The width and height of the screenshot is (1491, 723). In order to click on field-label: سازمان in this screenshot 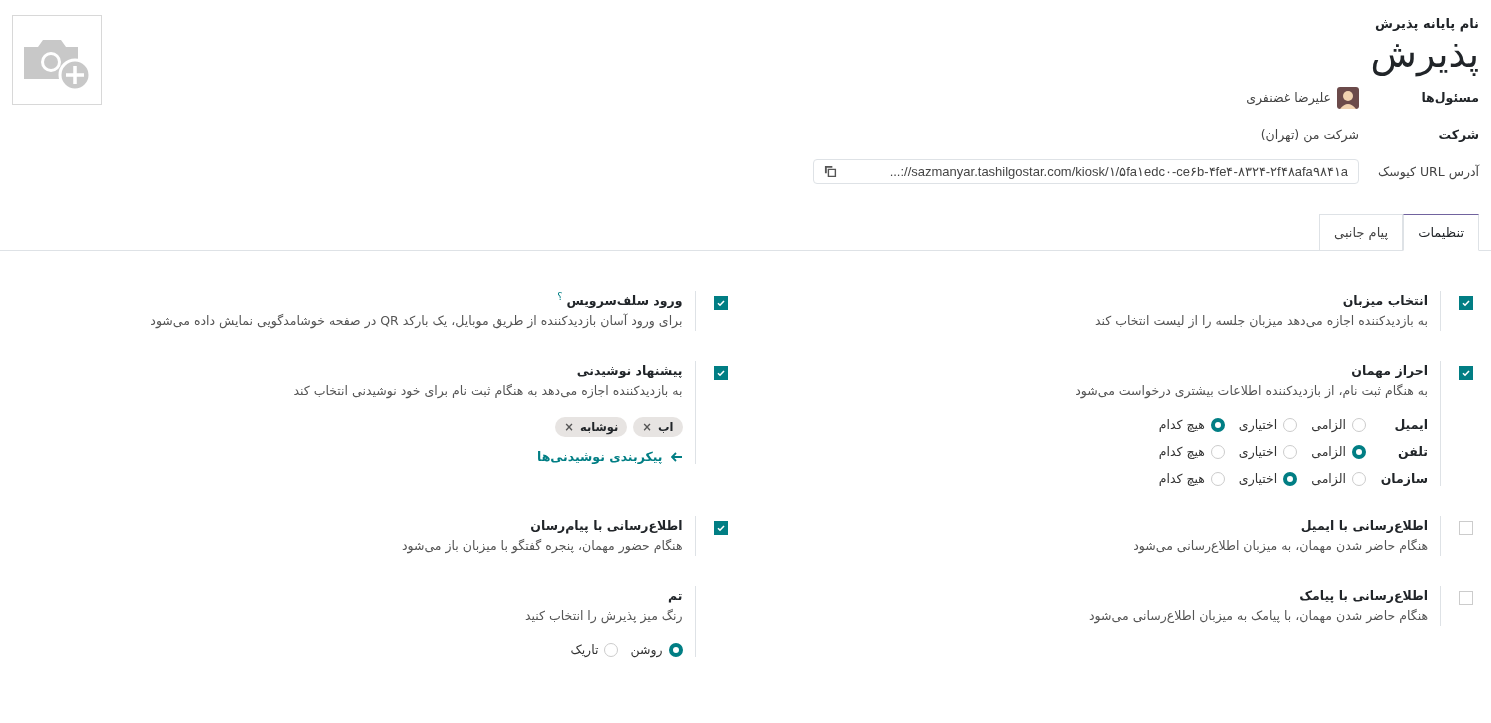, I will do `click(1404, 478)`.